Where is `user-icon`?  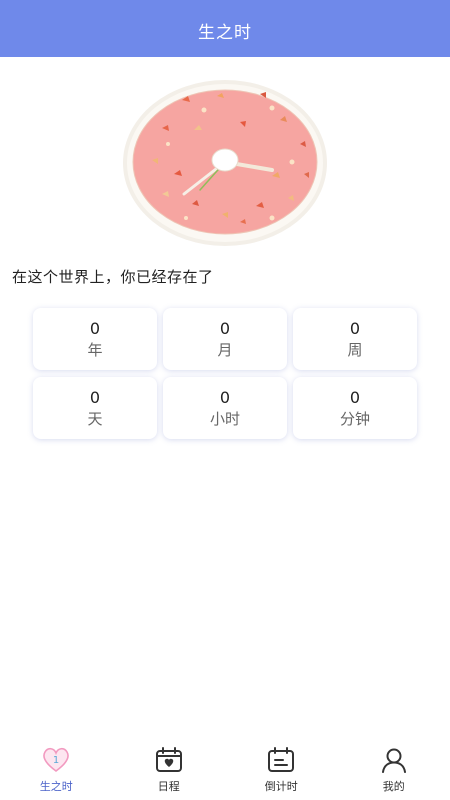 user-icon is located at coordinates (394, 760).